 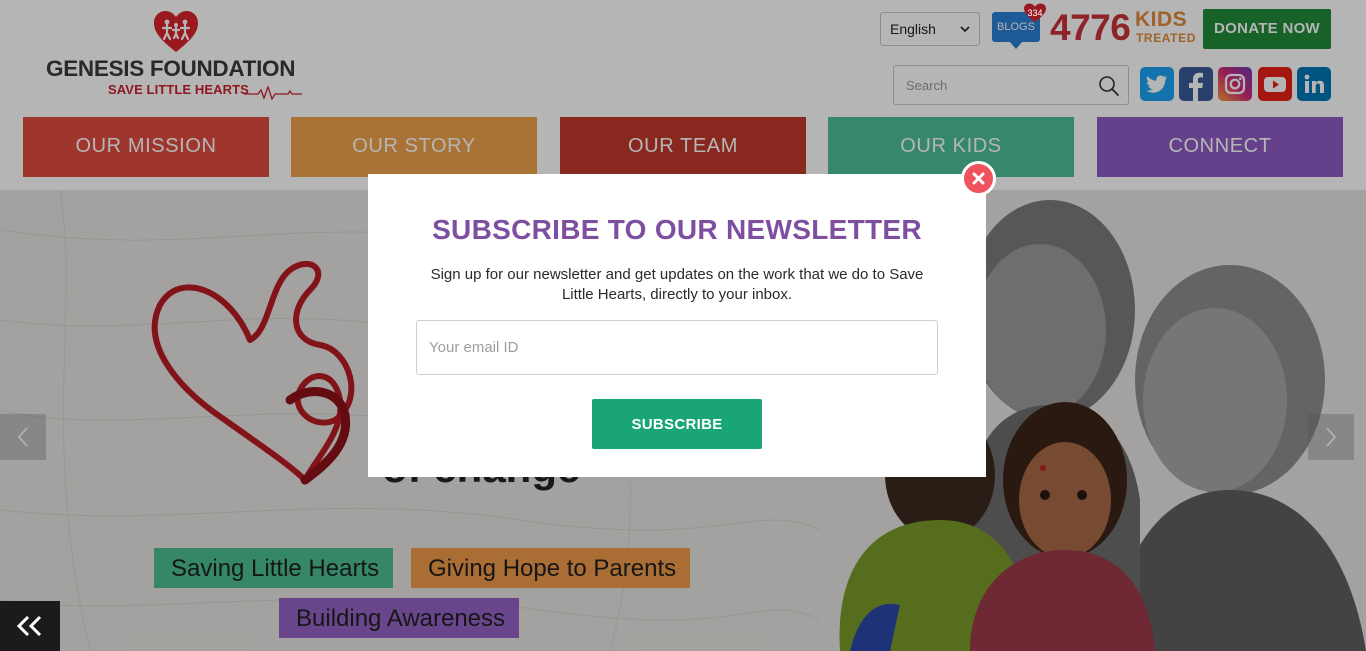 I want to click on modal-title: SUBSCRIBE TO OUR NEWSLETTER, so click(x=677, y=229).